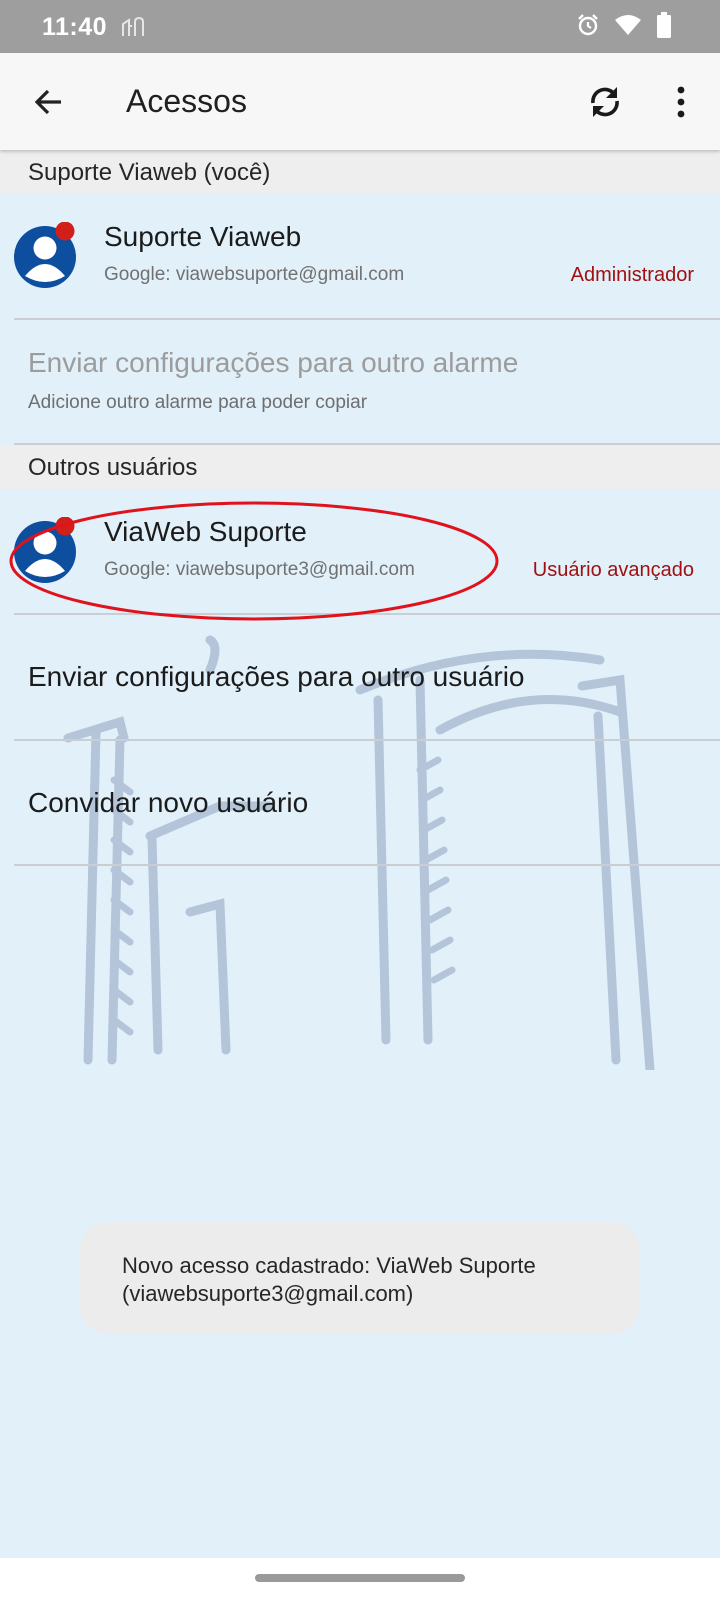 Image resolution: width=720 pixels, height=1600 pixels. What do you see at coordinates (360, 26) in the screenshot?
I see `status-bar: 11:40` at bounding box center [360, 26].